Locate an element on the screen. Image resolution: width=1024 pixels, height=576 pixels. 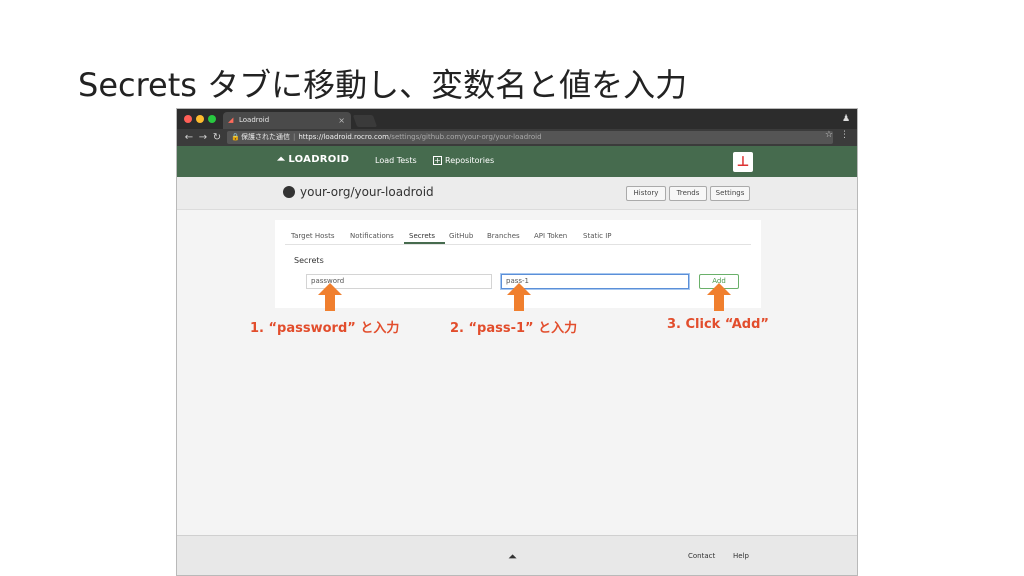
footer-help-link: Help is located at coordinates (741, 556).